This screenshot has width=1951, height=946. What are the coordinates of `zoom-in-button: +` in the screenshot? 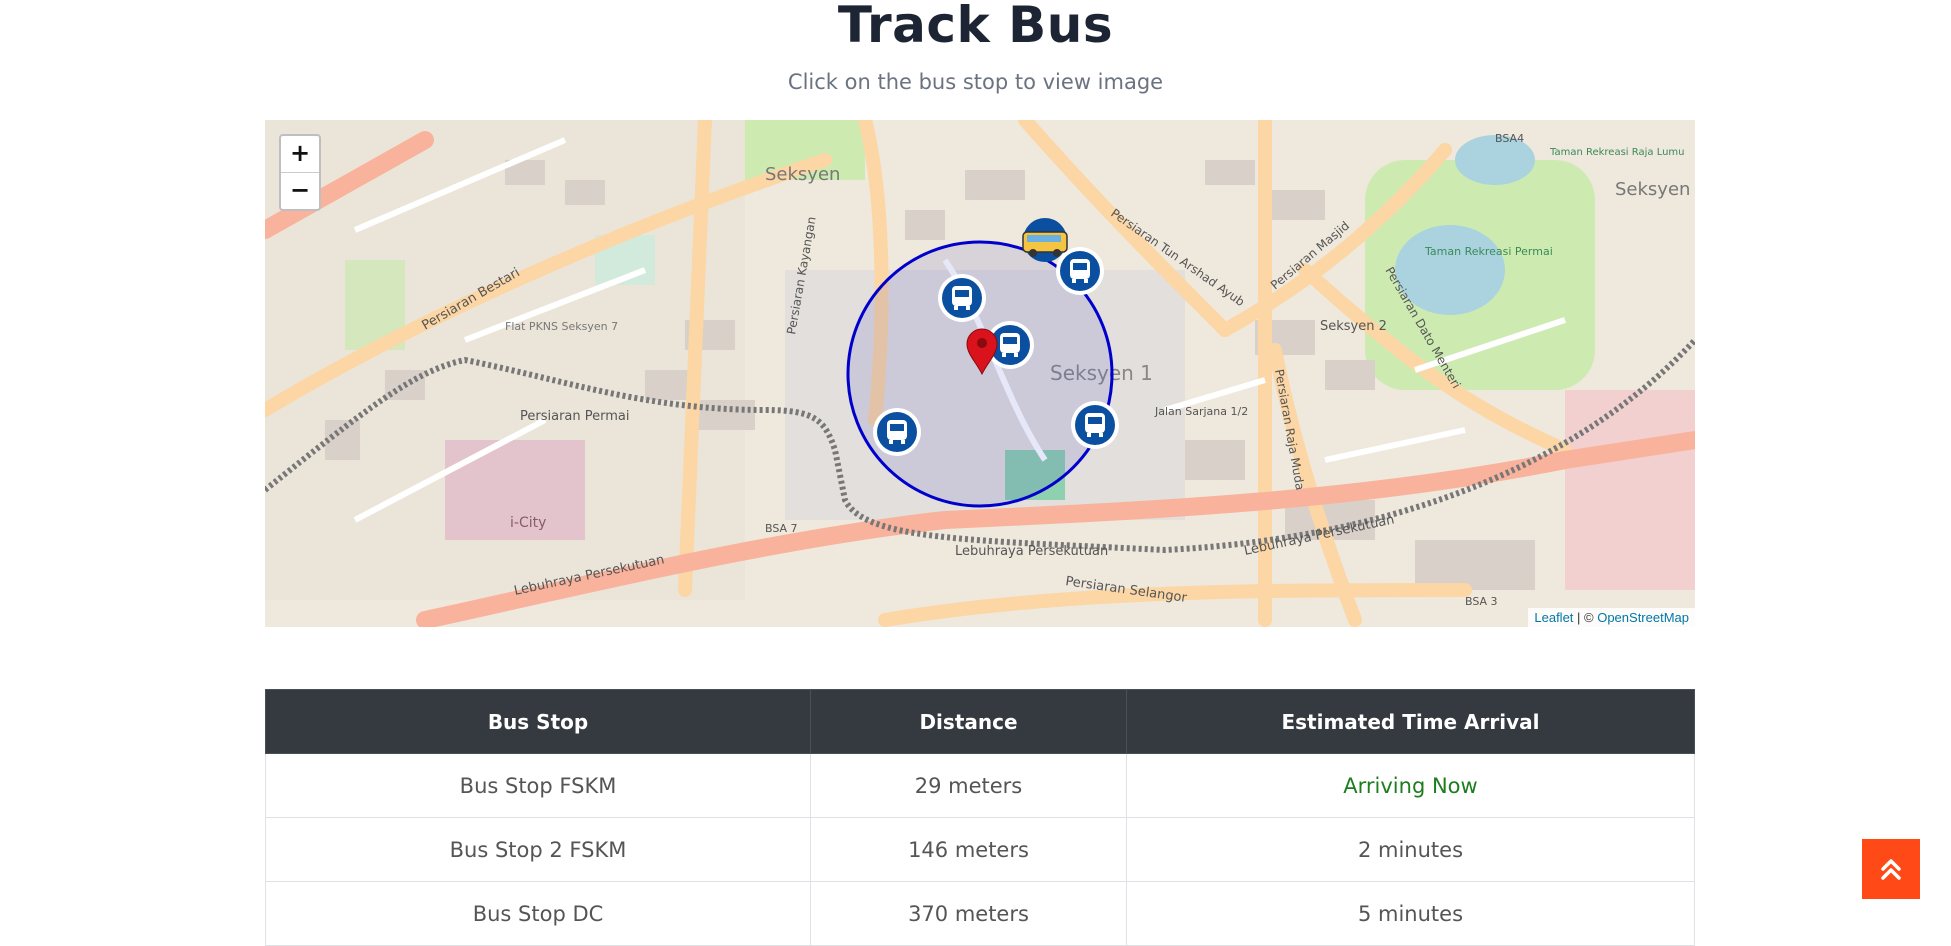 It's located at (300, 154).